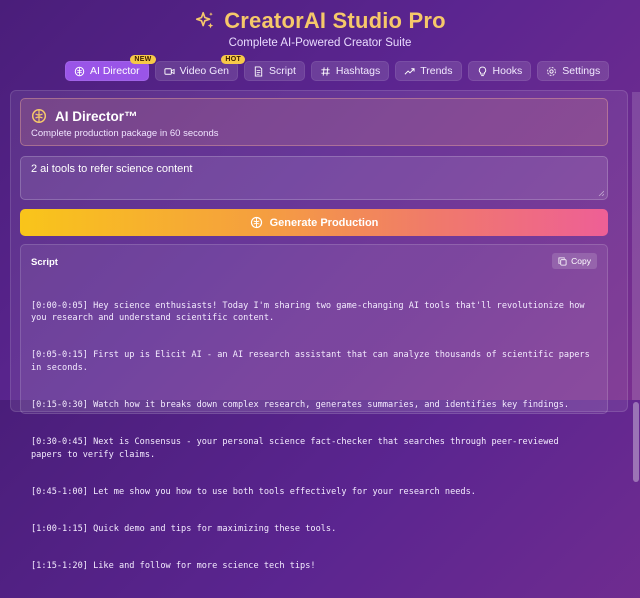 Image resolution: width=640 pixels, height=598 pixels. I want to click on tab-video-gen: Video Gen HOT, so click(200, 68).